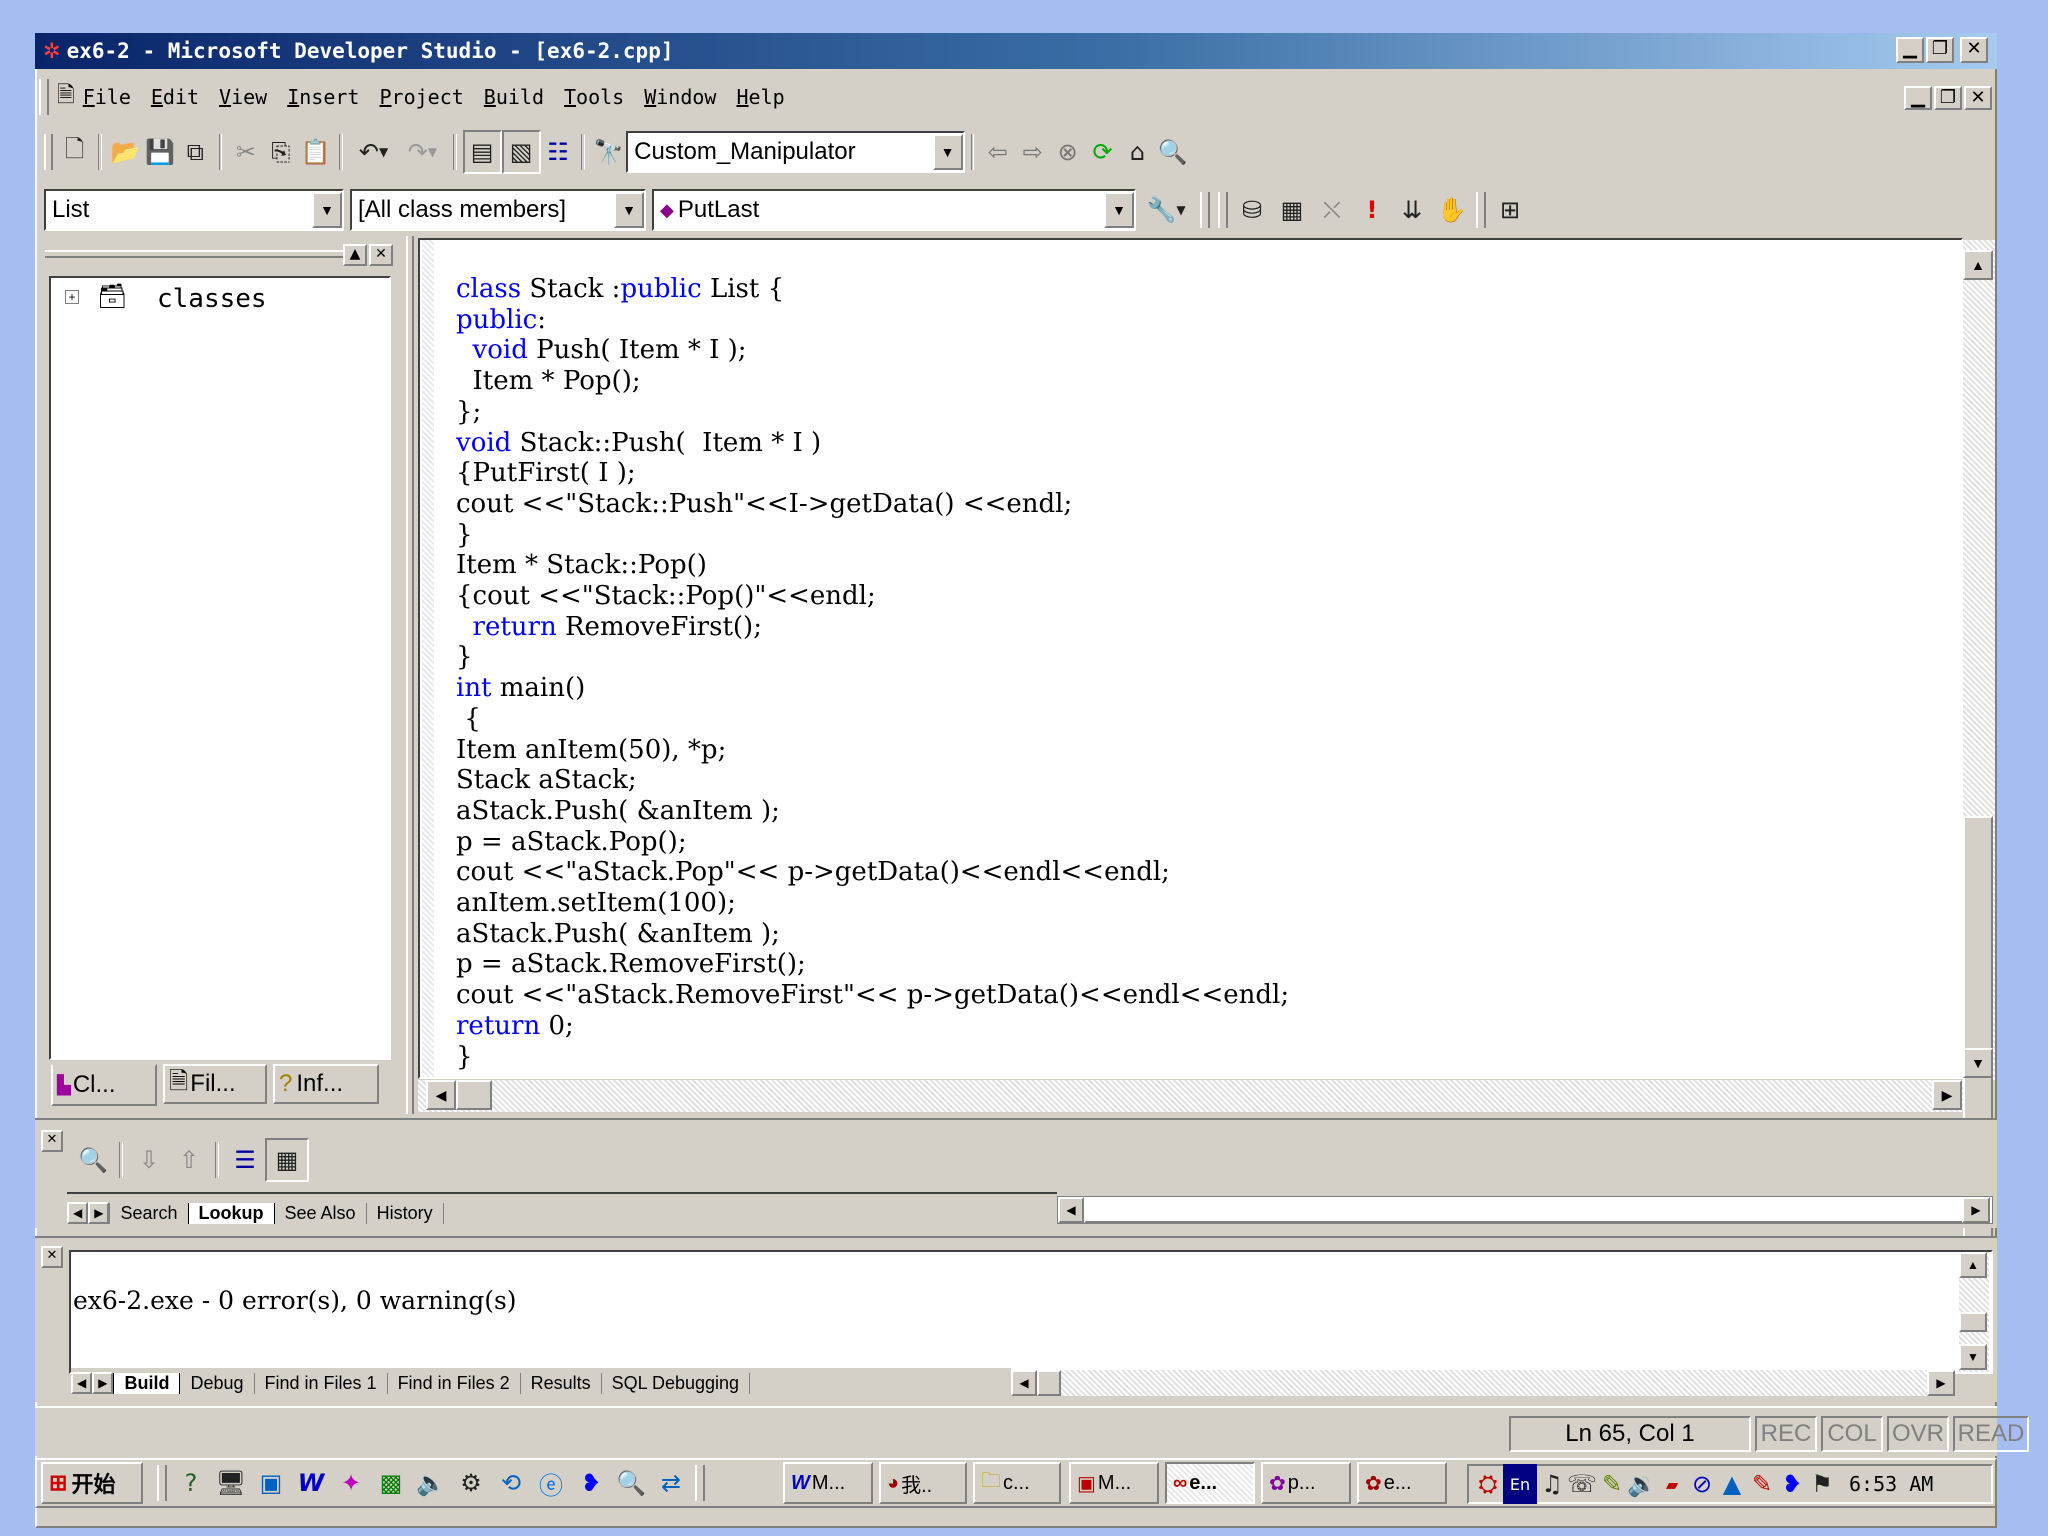 The width and height of the screenshot is (2048, 1536). Describe the element at coordinates (872, 842) in the screenshot. I see `code-line: p = aStack.Pop();` at that location.